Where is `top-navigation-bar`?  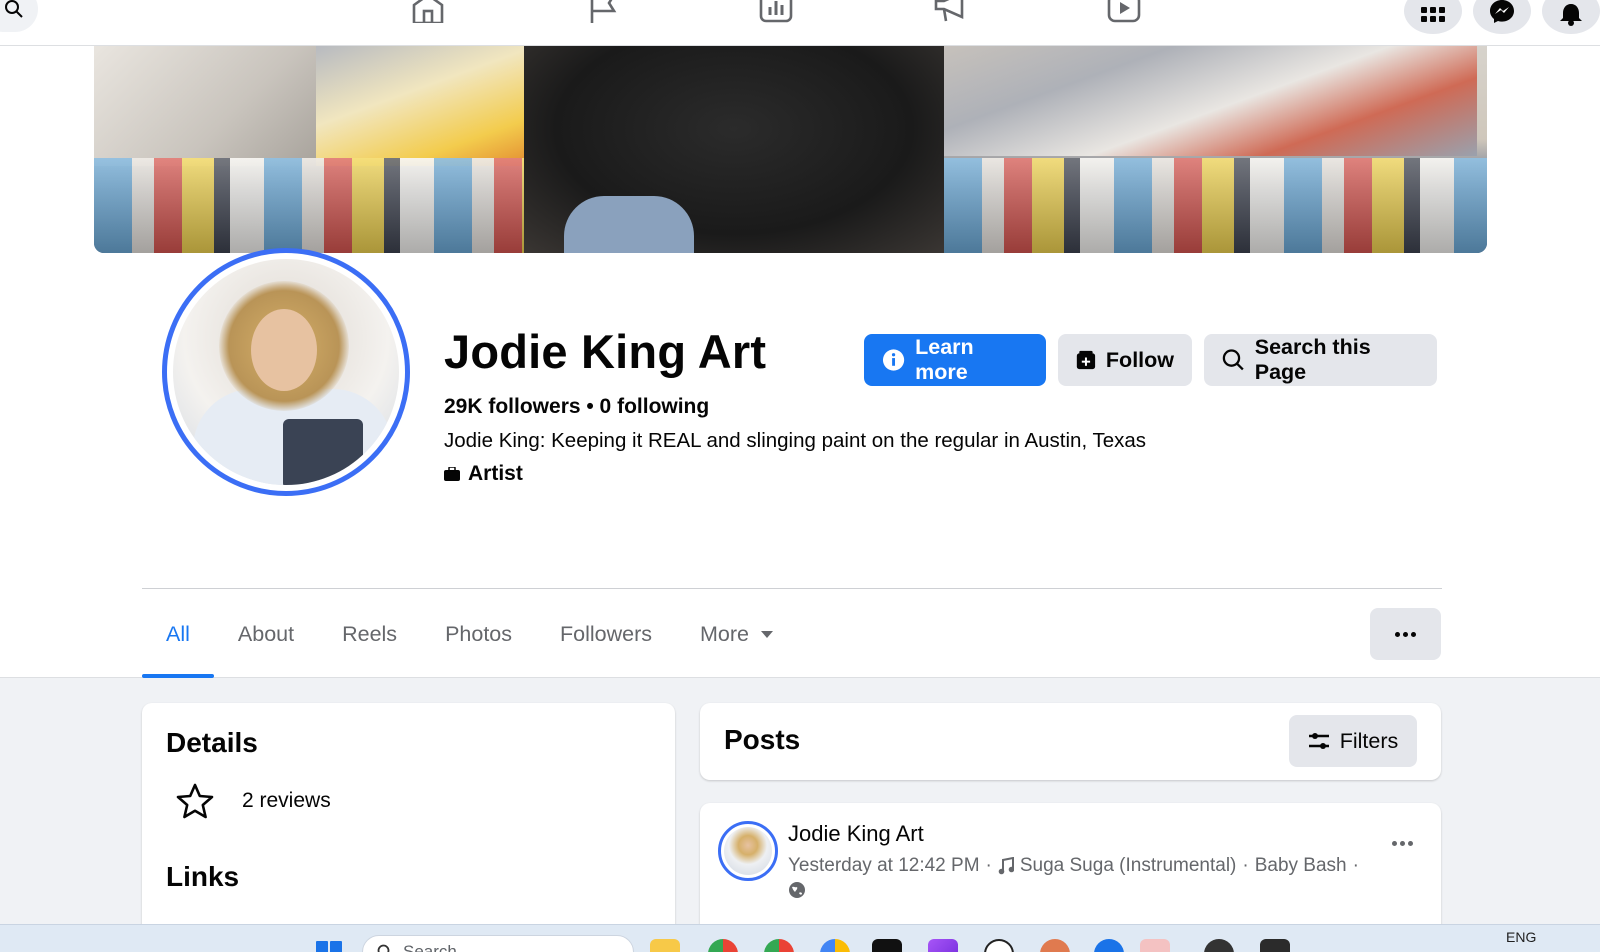 top-navigation-bar is located at coordinates (800, 23).